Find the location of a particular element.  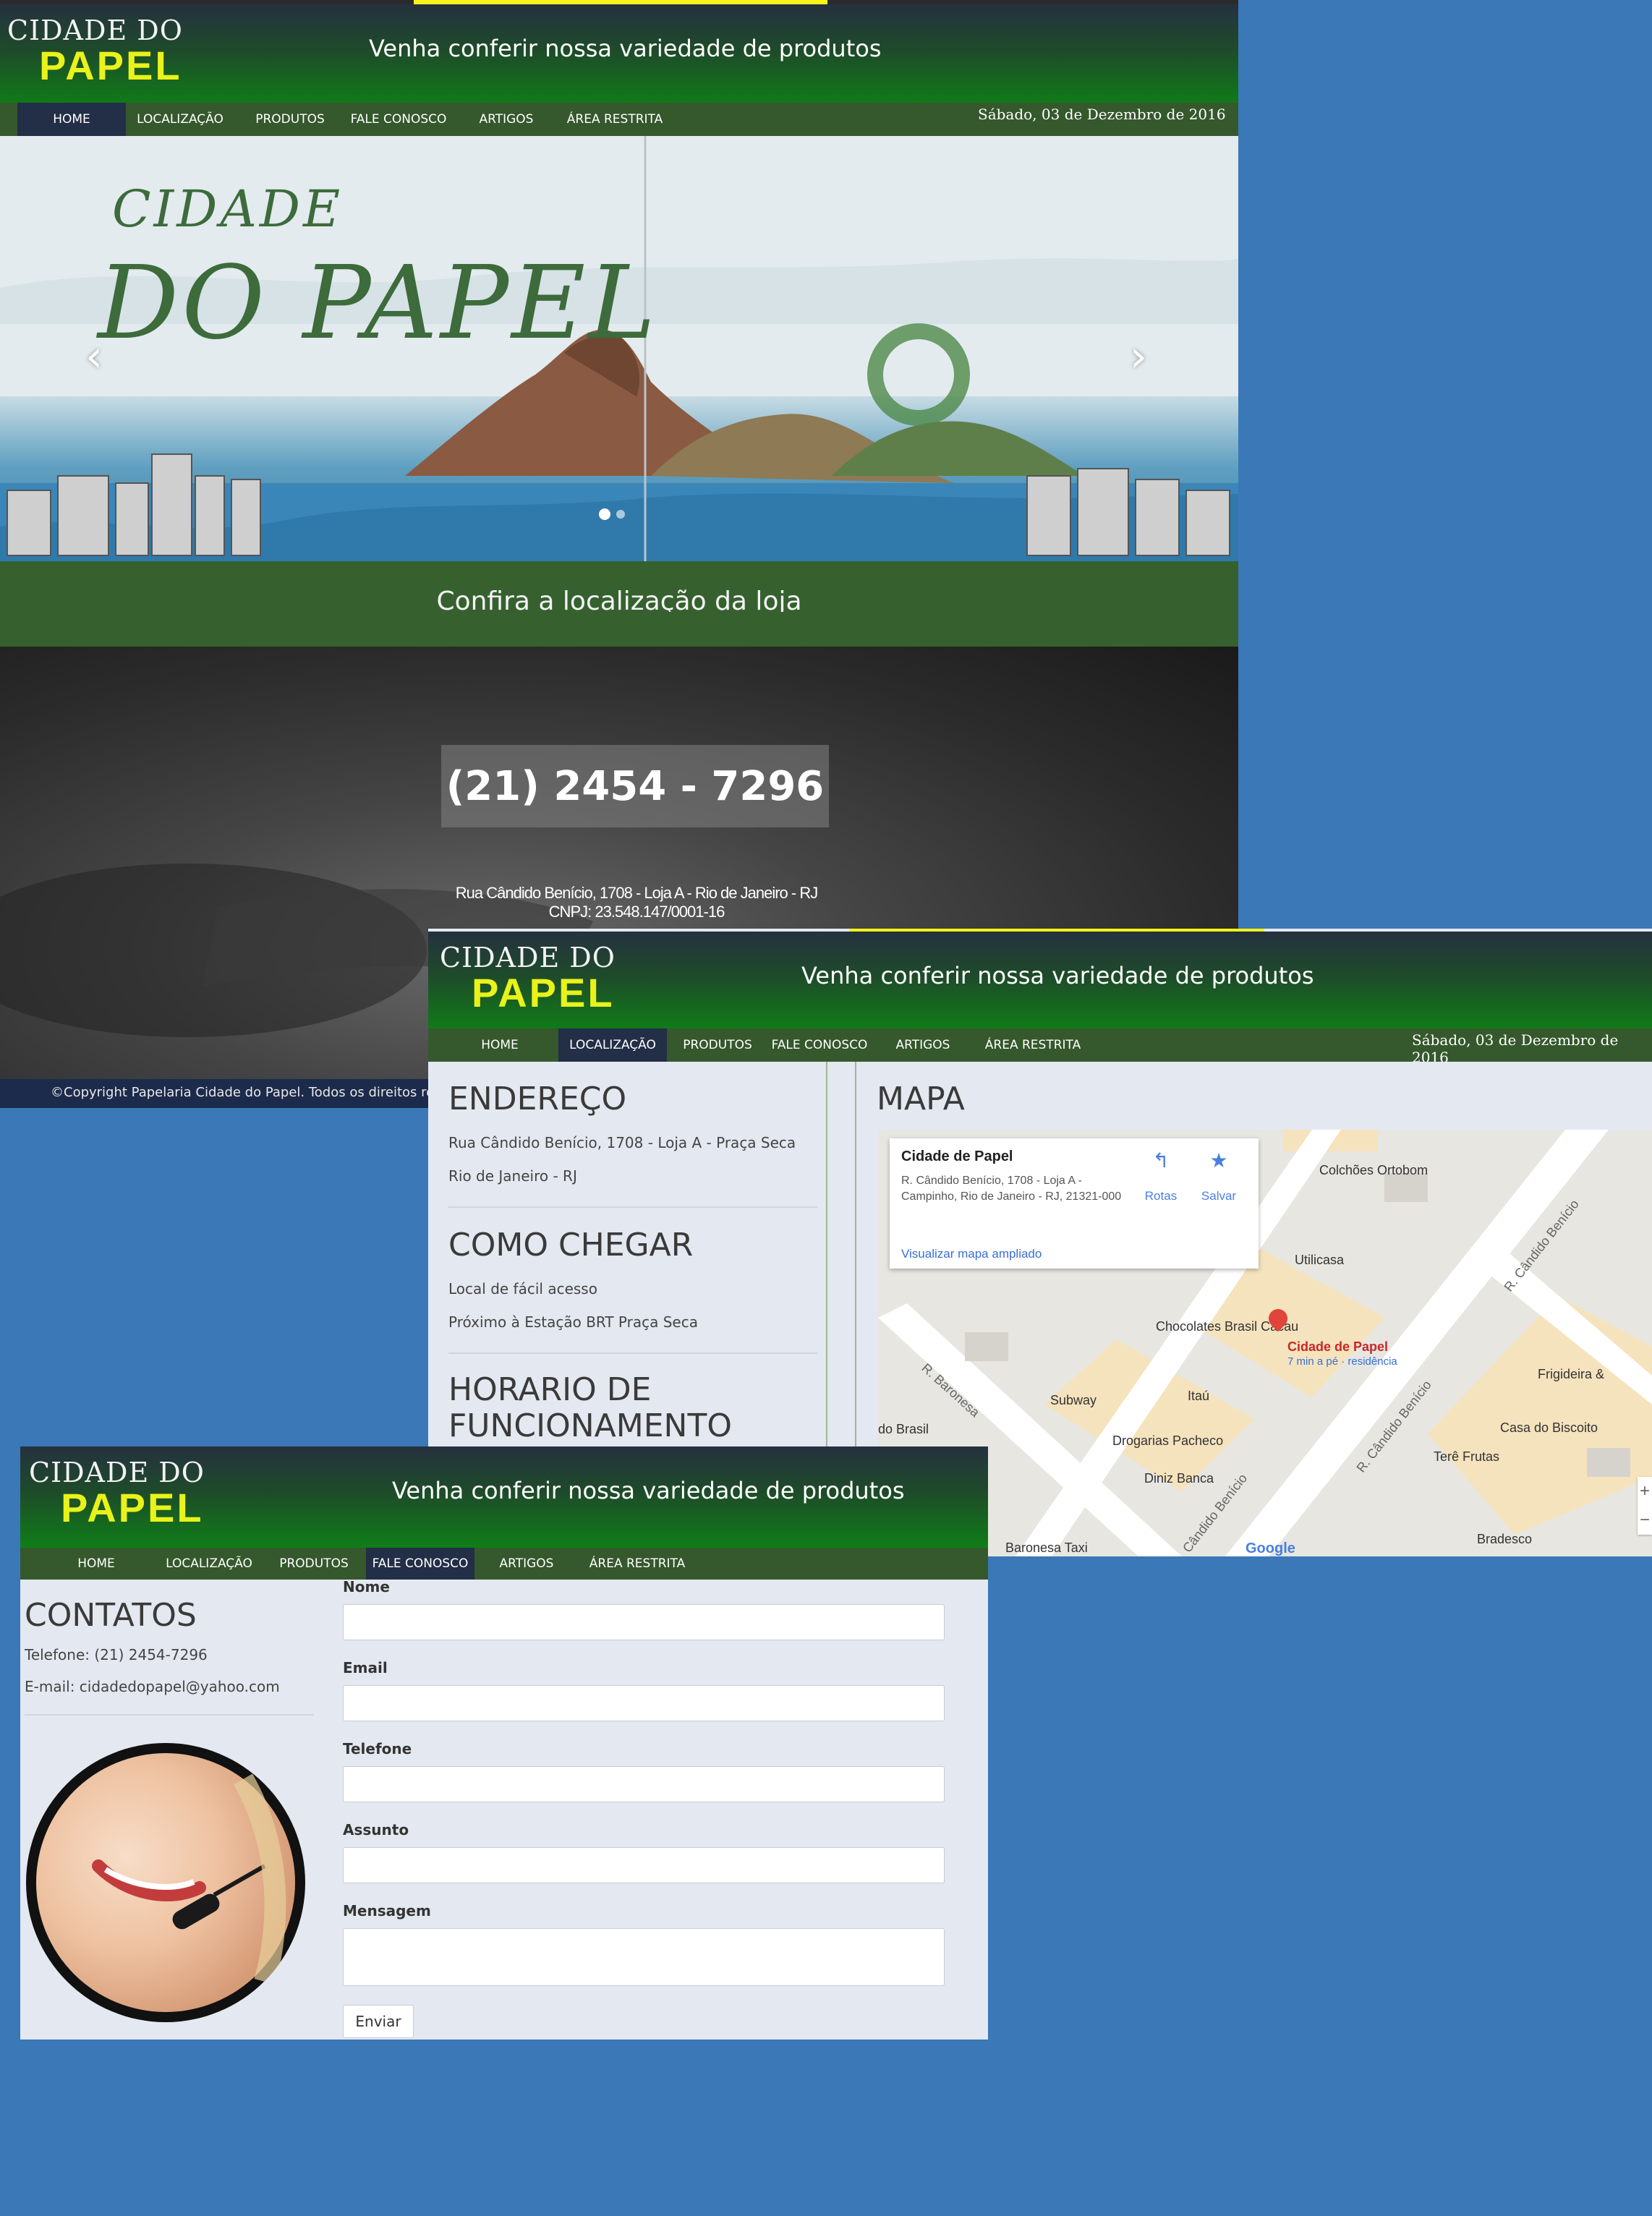

directions-button: Rotas is located at coordinates (1161, 1196).